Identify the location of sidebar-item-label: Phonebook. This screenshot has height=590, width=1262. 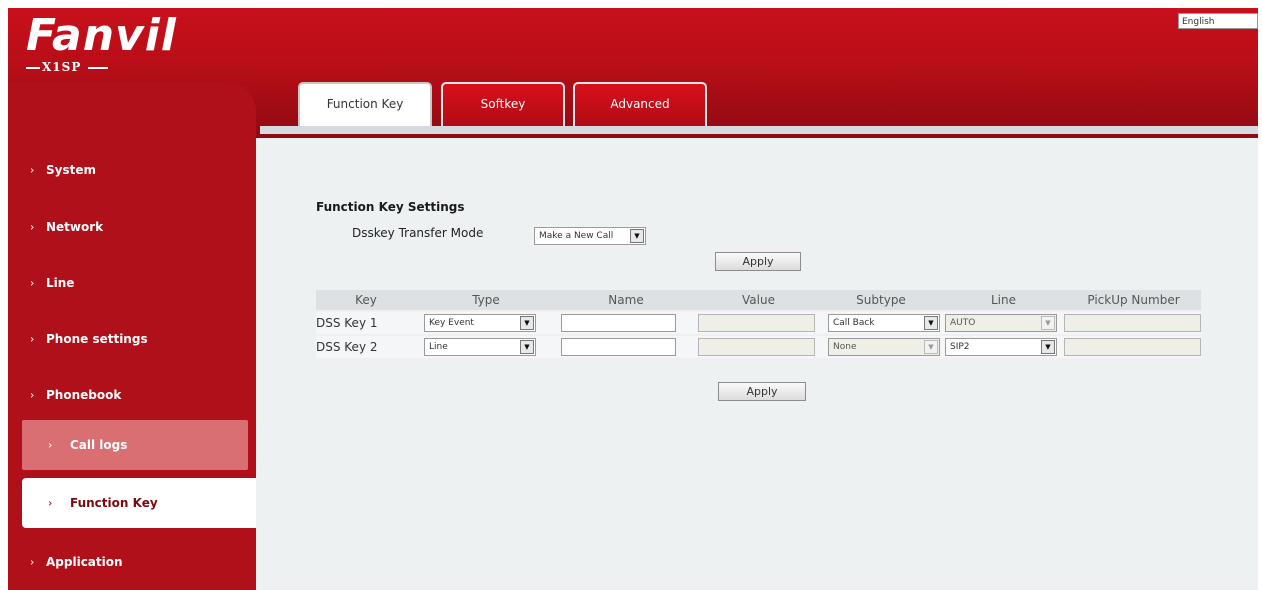
(84, 395).